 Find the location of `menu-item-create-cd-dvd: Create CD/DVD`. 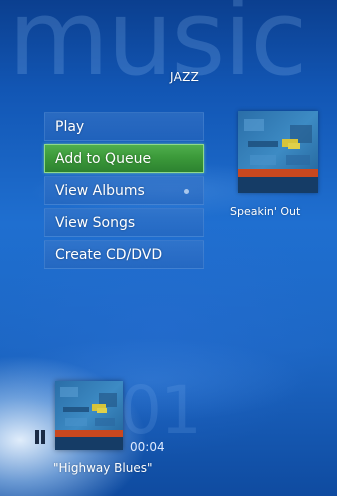

menu-item-create-cd-dvd: Create CD/DVD is located at coordinates (124, 254).